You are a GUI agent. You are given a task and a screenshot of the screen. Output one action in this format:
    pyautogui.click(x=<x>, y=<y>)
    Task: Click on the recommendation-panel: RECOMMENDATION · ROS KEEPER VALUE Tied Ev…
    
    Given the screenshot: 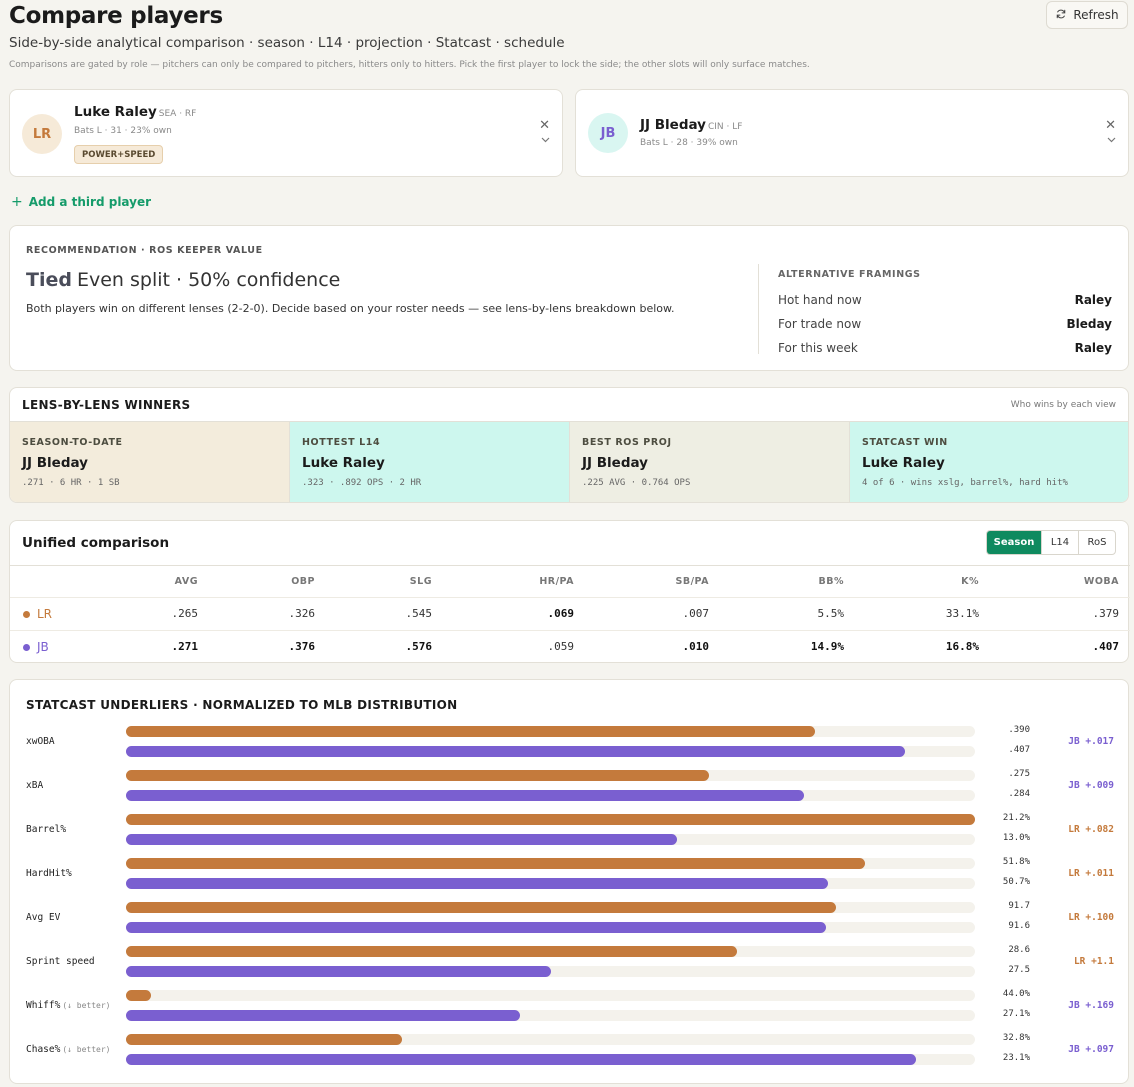 What is the action you would take?
    pyautogui.click(x=569, y=298)
    